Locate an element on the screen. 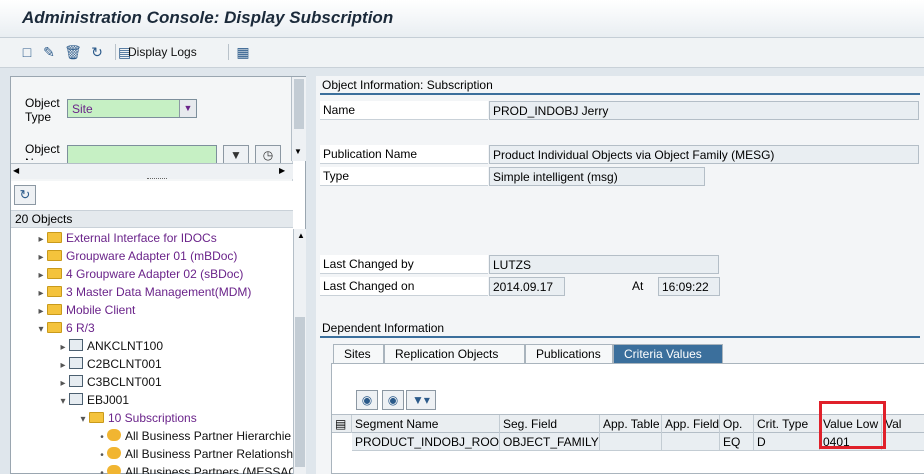 The width and height of the screenshot is (924, 474). find-button: ◉ is located at coordinates (393, 400).